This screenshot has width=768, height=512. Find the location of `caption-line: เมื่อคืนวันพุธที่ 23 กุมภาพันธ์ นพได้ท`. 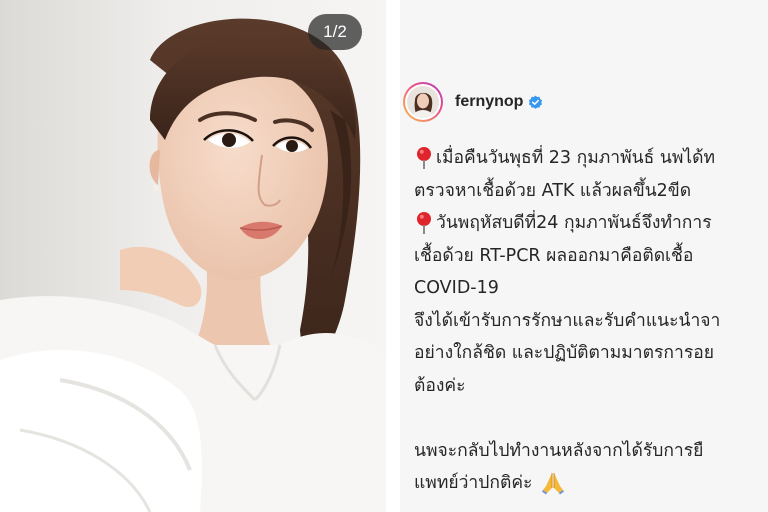

caption-line: เมื่อคืนวันพุธที่ 23 กุมภาพันธ์ นพได้ท is located at coordinates (591, 158).